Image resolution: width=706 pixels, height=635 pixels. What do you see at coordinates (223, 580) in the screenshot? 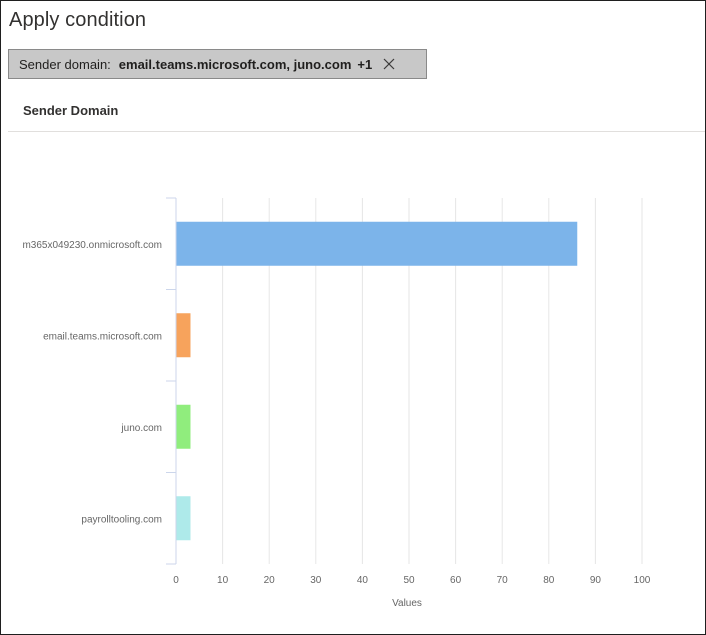
I see `x-tick-label: 10` at bounding box center [223, 580].